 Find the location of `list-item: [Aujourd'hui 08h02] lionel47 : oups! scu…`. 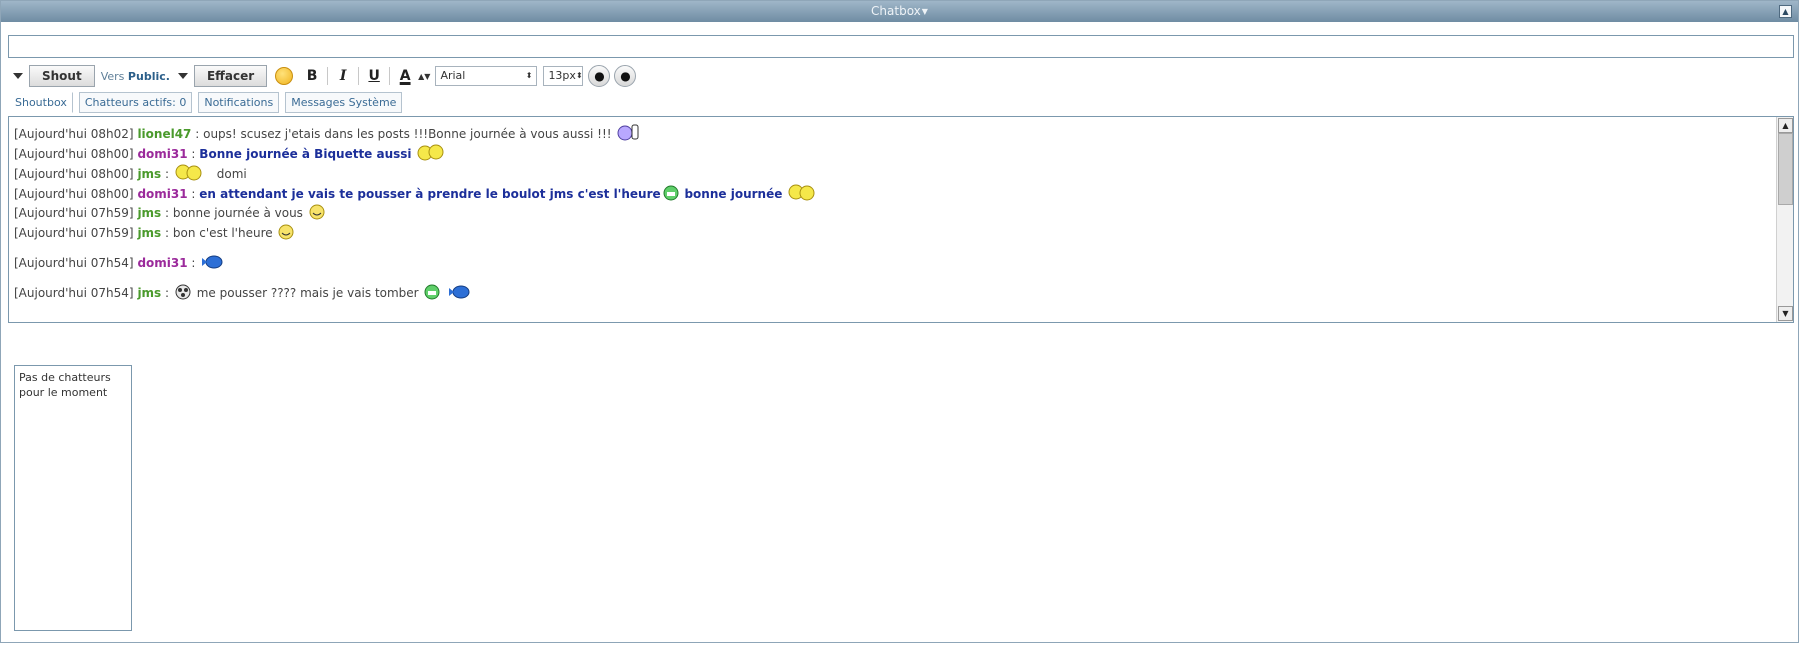

list-item: [Aujourd'hui 08h02] lionel47 : oups! scu… is located at coordinates (893, 133).